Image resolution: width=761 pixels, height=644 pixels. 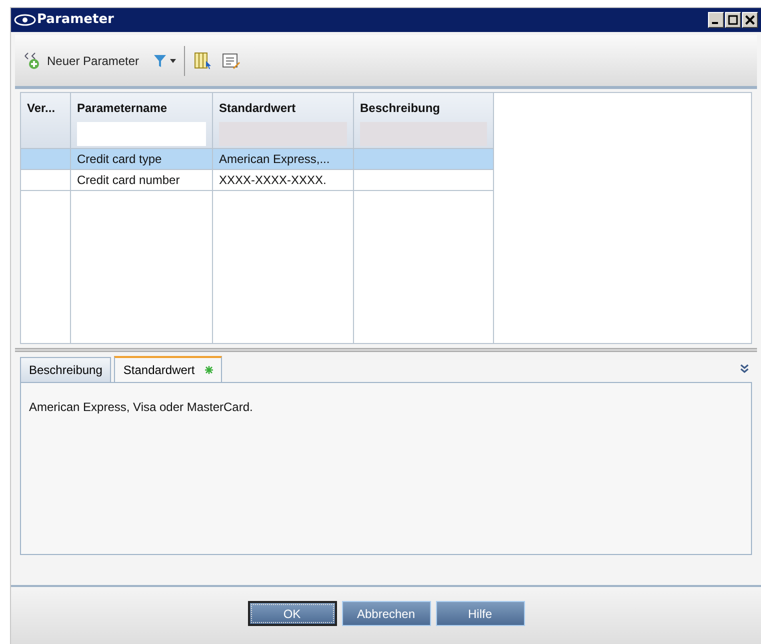 I want to click on close-icon, so click(x=750, y=20).